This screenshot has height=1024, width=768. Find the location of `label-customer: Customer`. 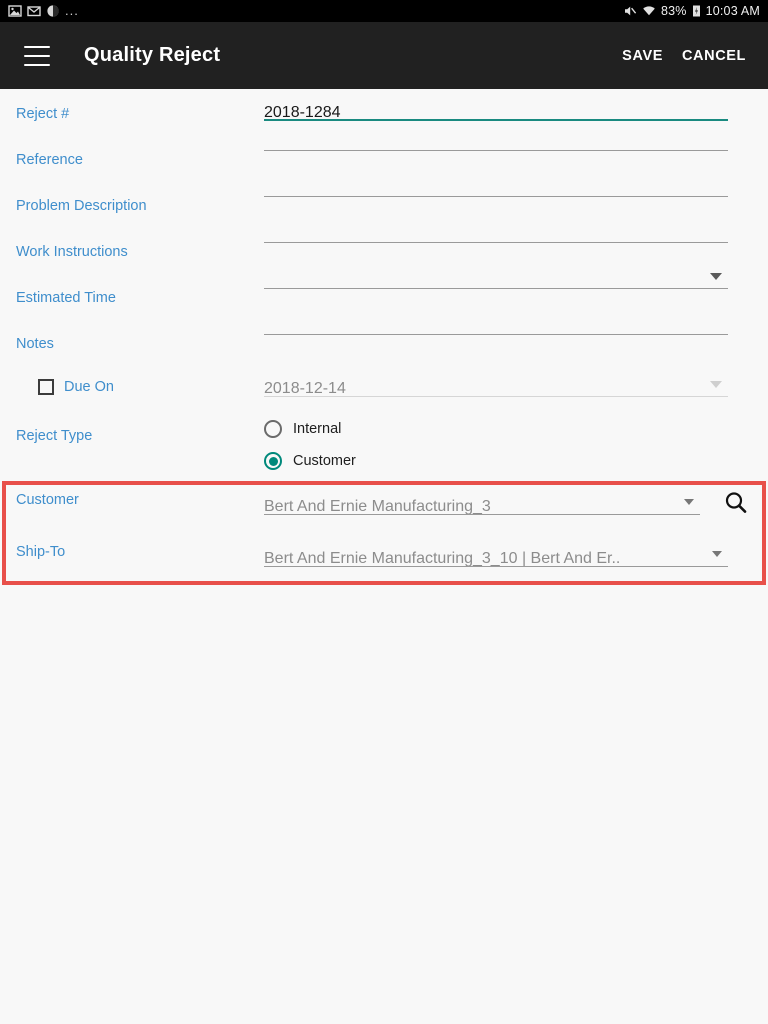

label-customer: Customer is located at coordinates (47, 500).